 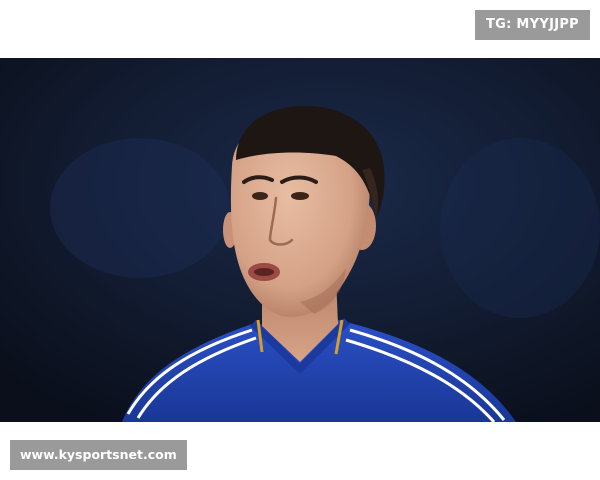 What do you see at coordinates (532, 25) in the screenshot?
I see `telegram-watermark: TG: MYYJJPP` at bounding box center [532, 25].